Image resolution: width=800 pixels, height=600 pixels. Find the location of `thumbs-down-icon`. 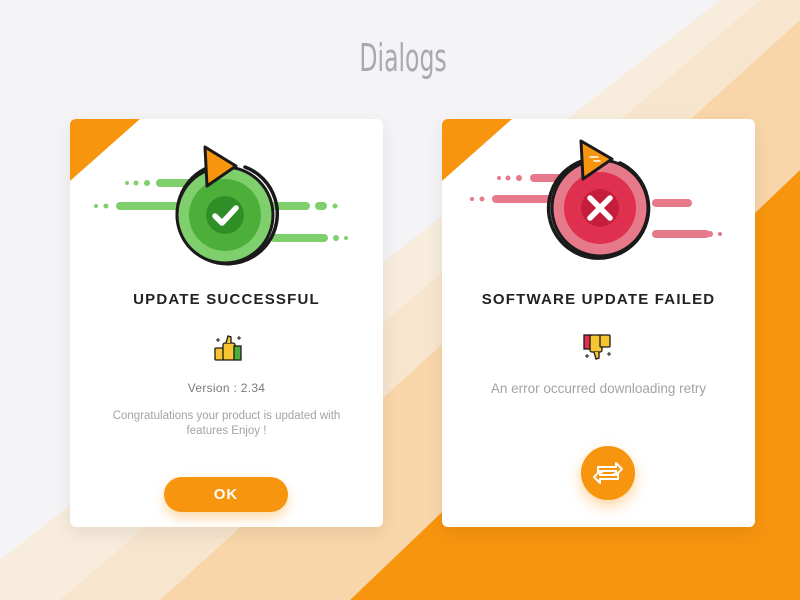

thumbs-down-icon is located at coordinates (597, 347).